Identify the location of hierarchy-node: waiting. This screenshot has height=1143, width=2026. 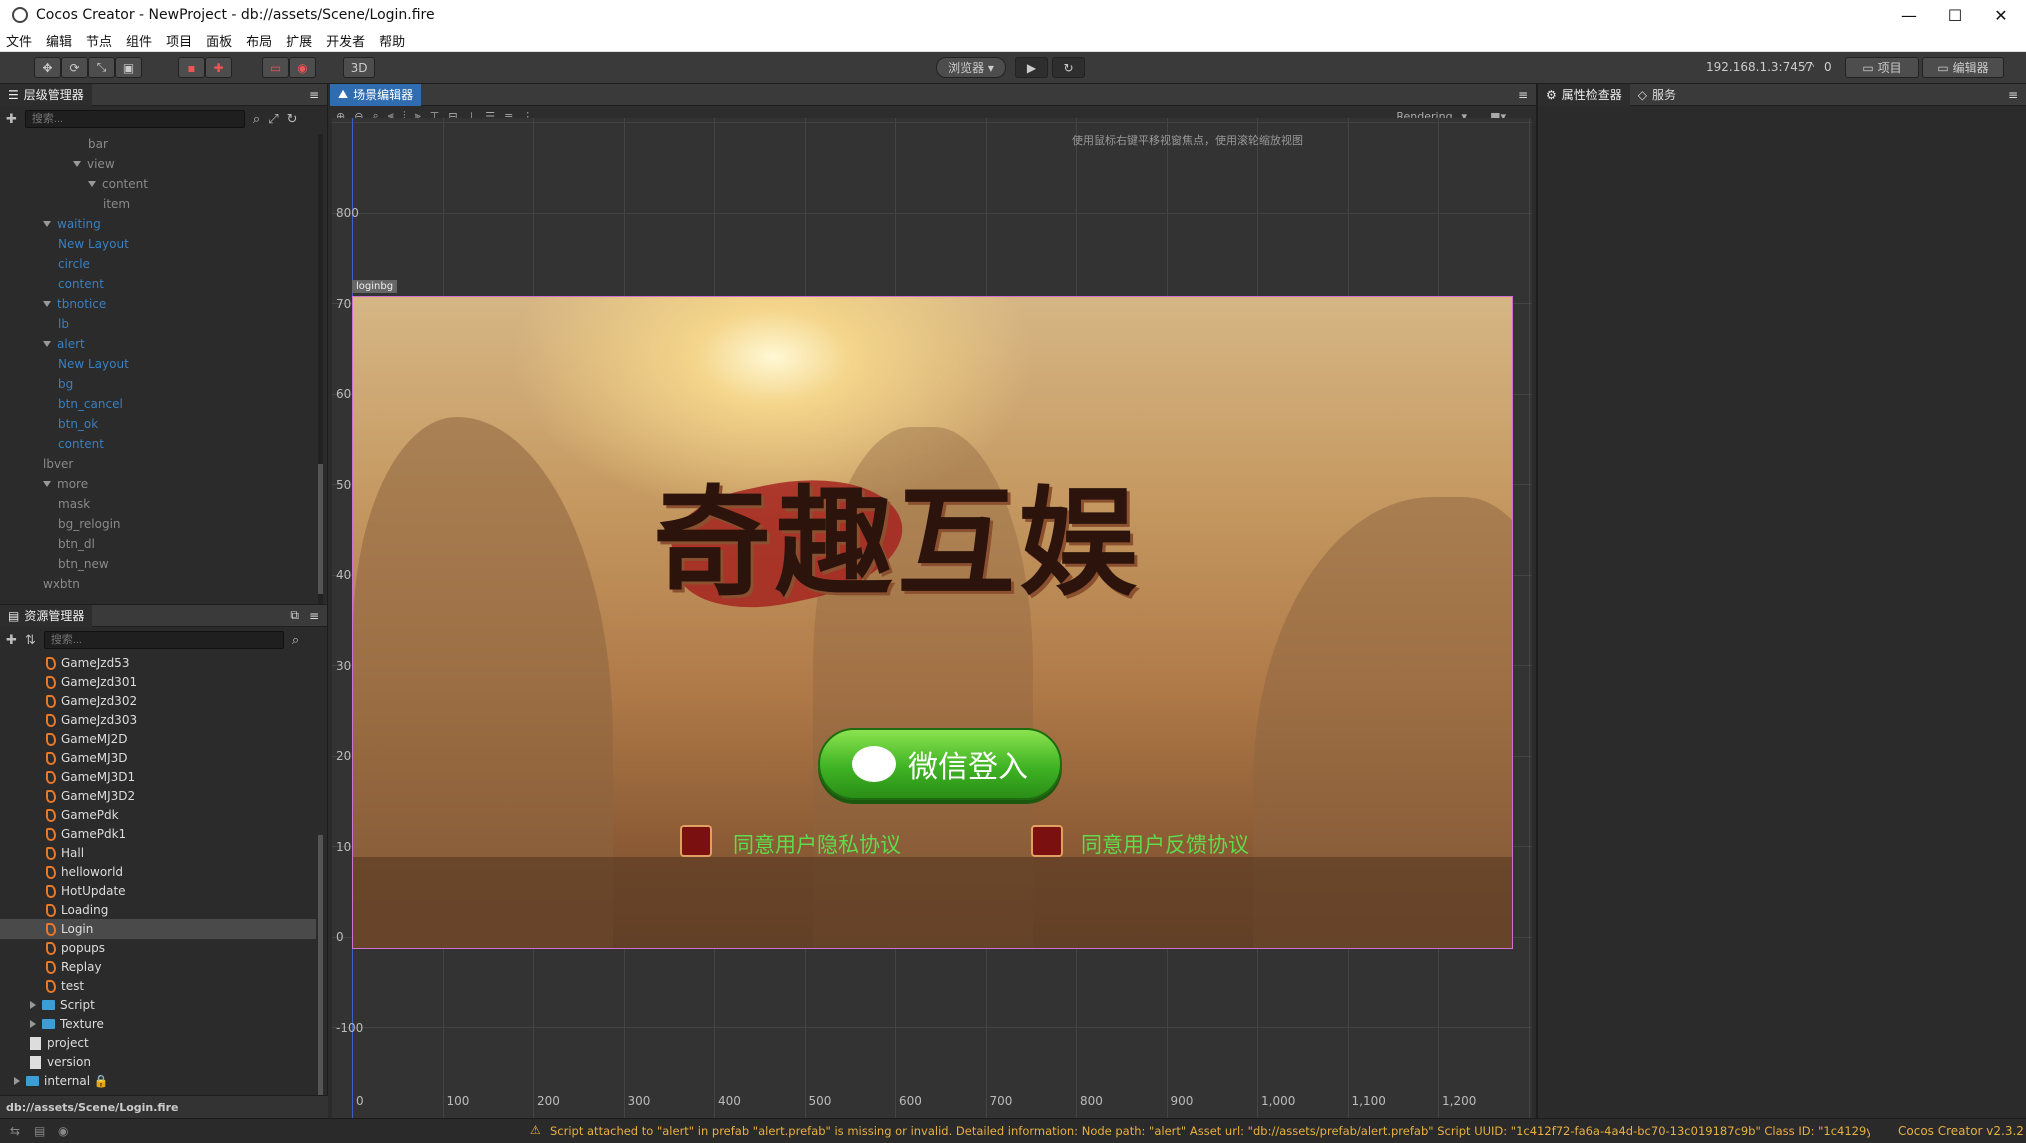
(50, 224).